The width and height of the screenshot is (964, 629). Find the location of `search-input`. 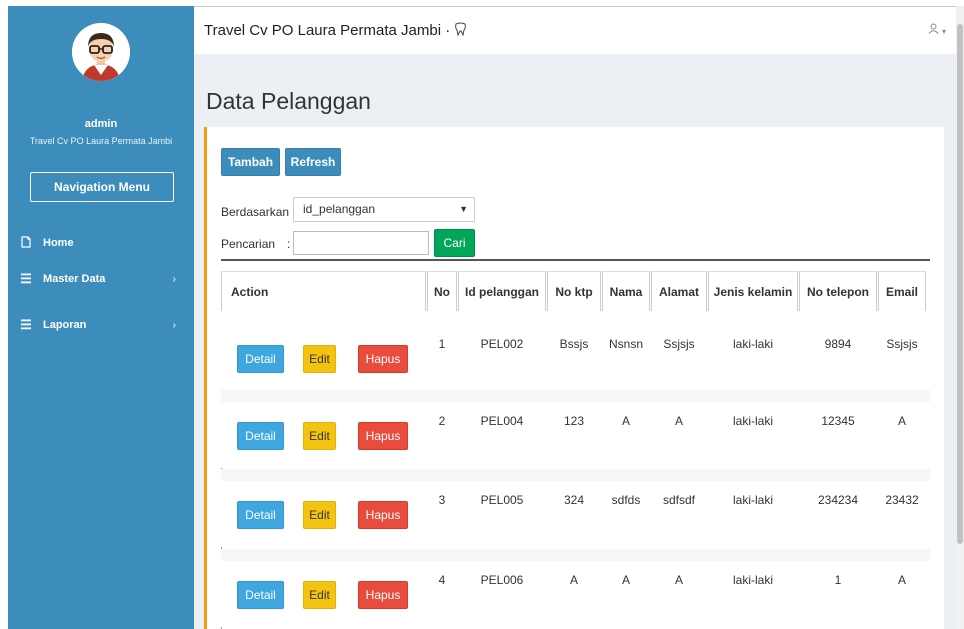

search-input is located at coordinates (361, 243).